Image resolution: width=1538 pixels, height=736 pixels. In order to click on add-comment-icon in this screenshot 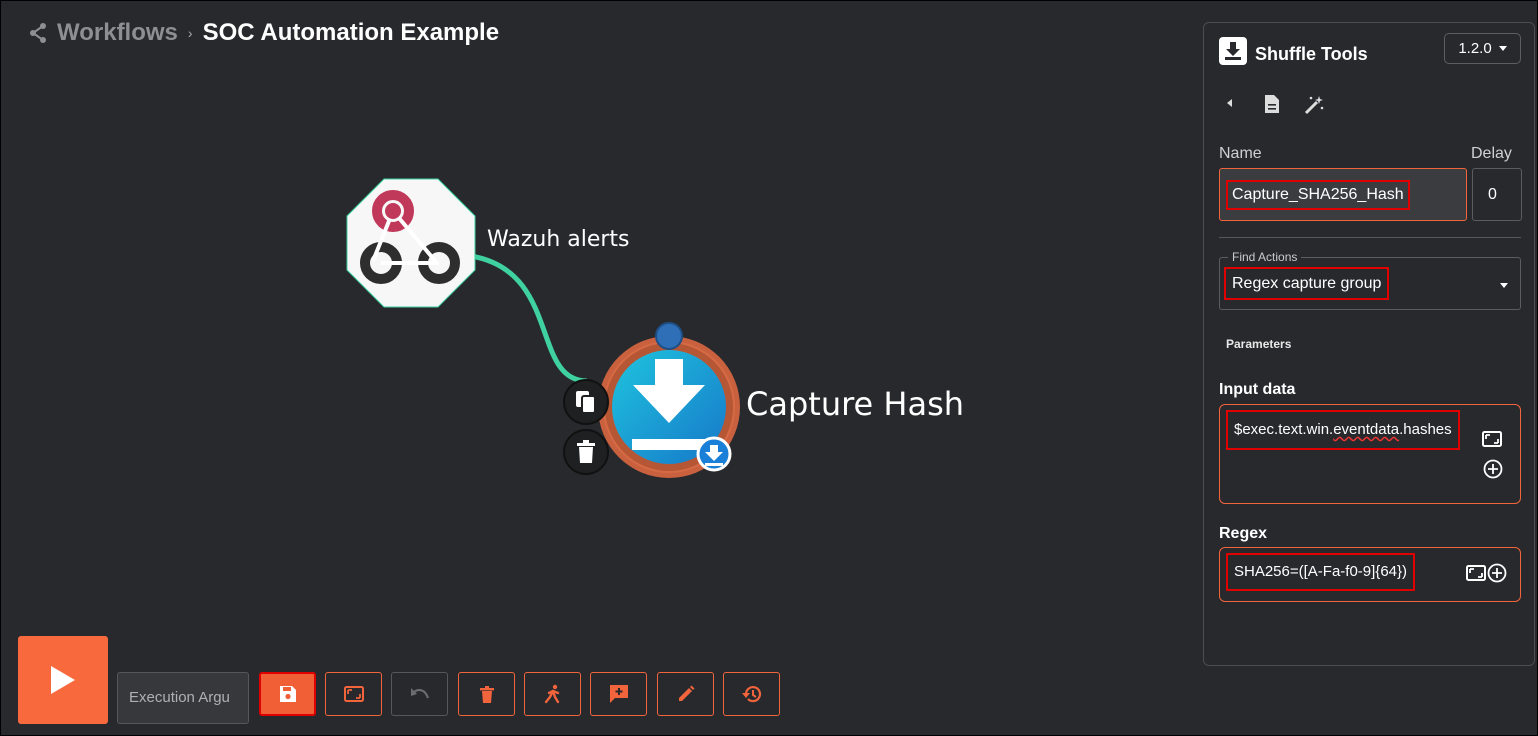, I will do `click(618, 694)`.